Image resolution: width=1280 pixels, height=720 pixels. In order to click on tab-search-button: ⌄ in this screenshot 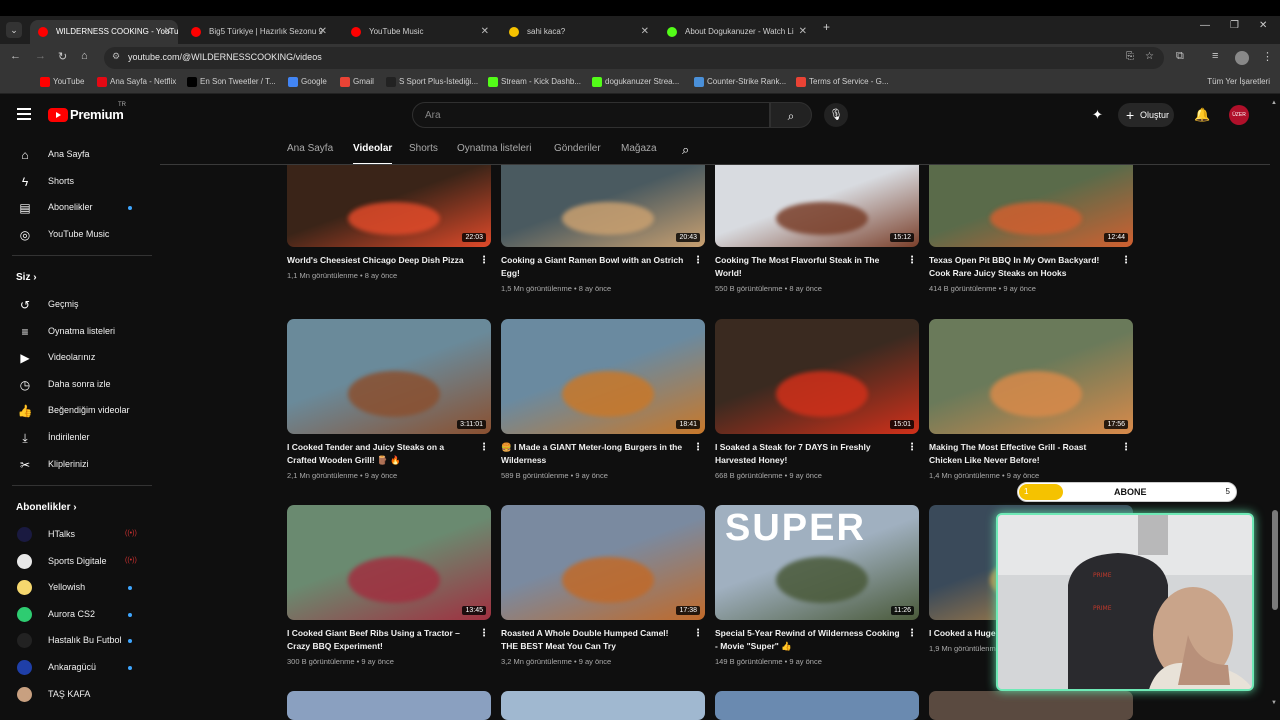, I will do `click(14, 30)`.